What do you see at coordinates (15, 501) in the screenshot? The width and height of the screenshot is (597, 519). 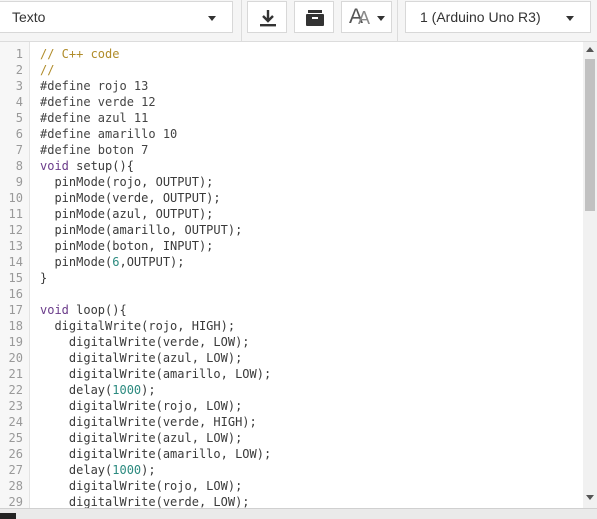 I see `line-number: 29` at bounding box center [15, 501].